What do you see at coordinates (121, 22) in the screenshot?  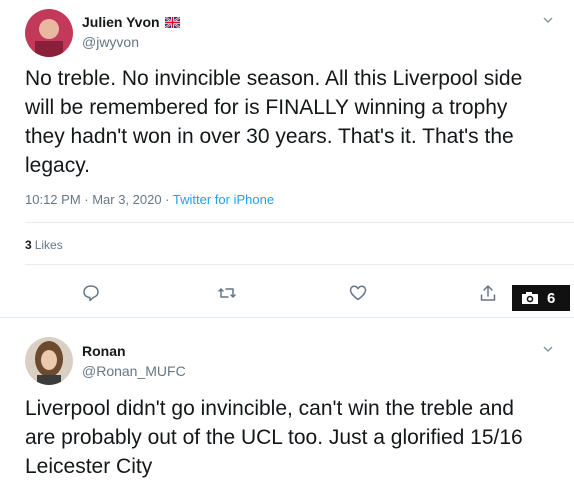 I see `display-name-text: Julien Yvon` at bounding box center [121, 22].